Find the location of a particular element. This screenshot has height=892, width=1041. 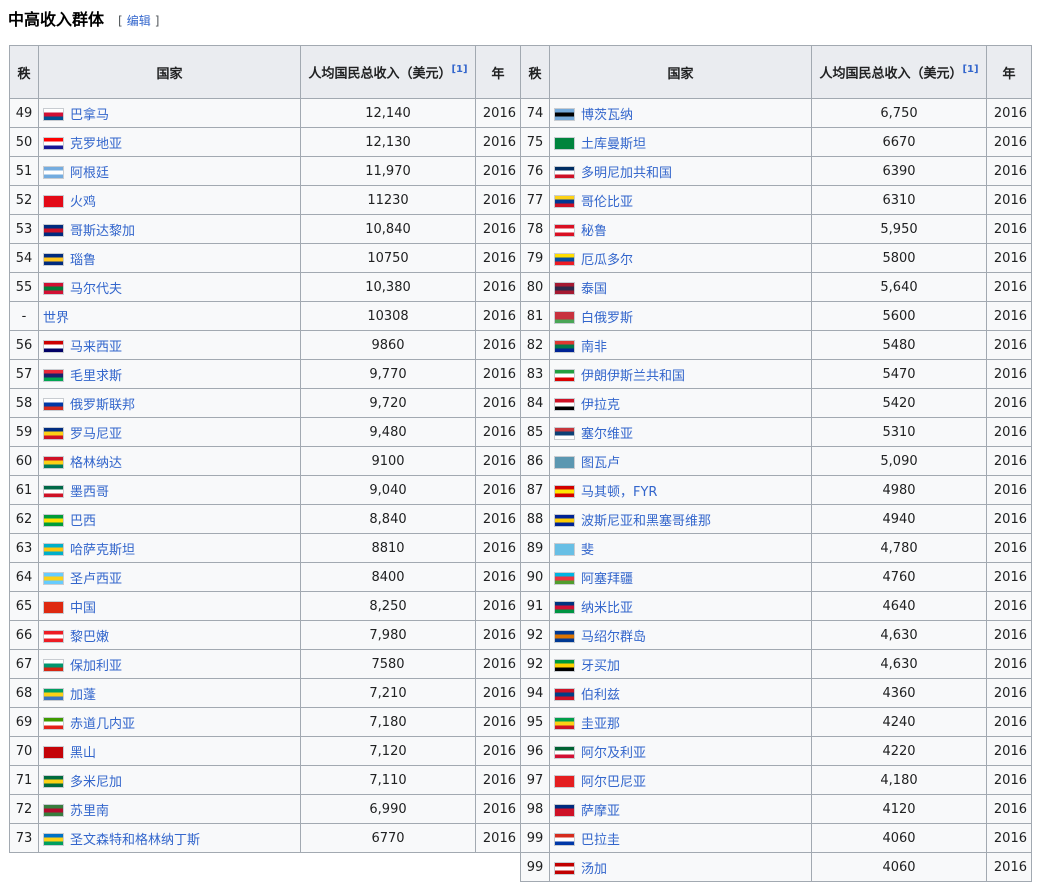

country-cell: 哈萨克斯坦 is located at coordinates (169, 548).